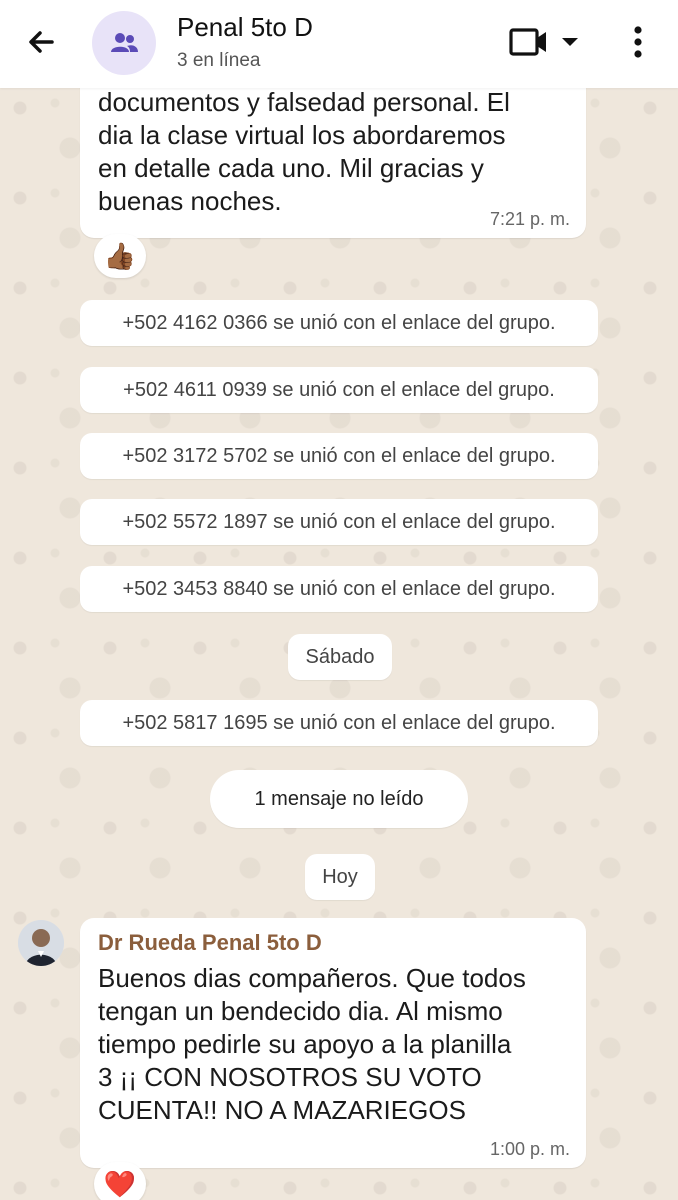  I want to click on unread-indicator: 1 mensaje no leído, so click(339, 799).